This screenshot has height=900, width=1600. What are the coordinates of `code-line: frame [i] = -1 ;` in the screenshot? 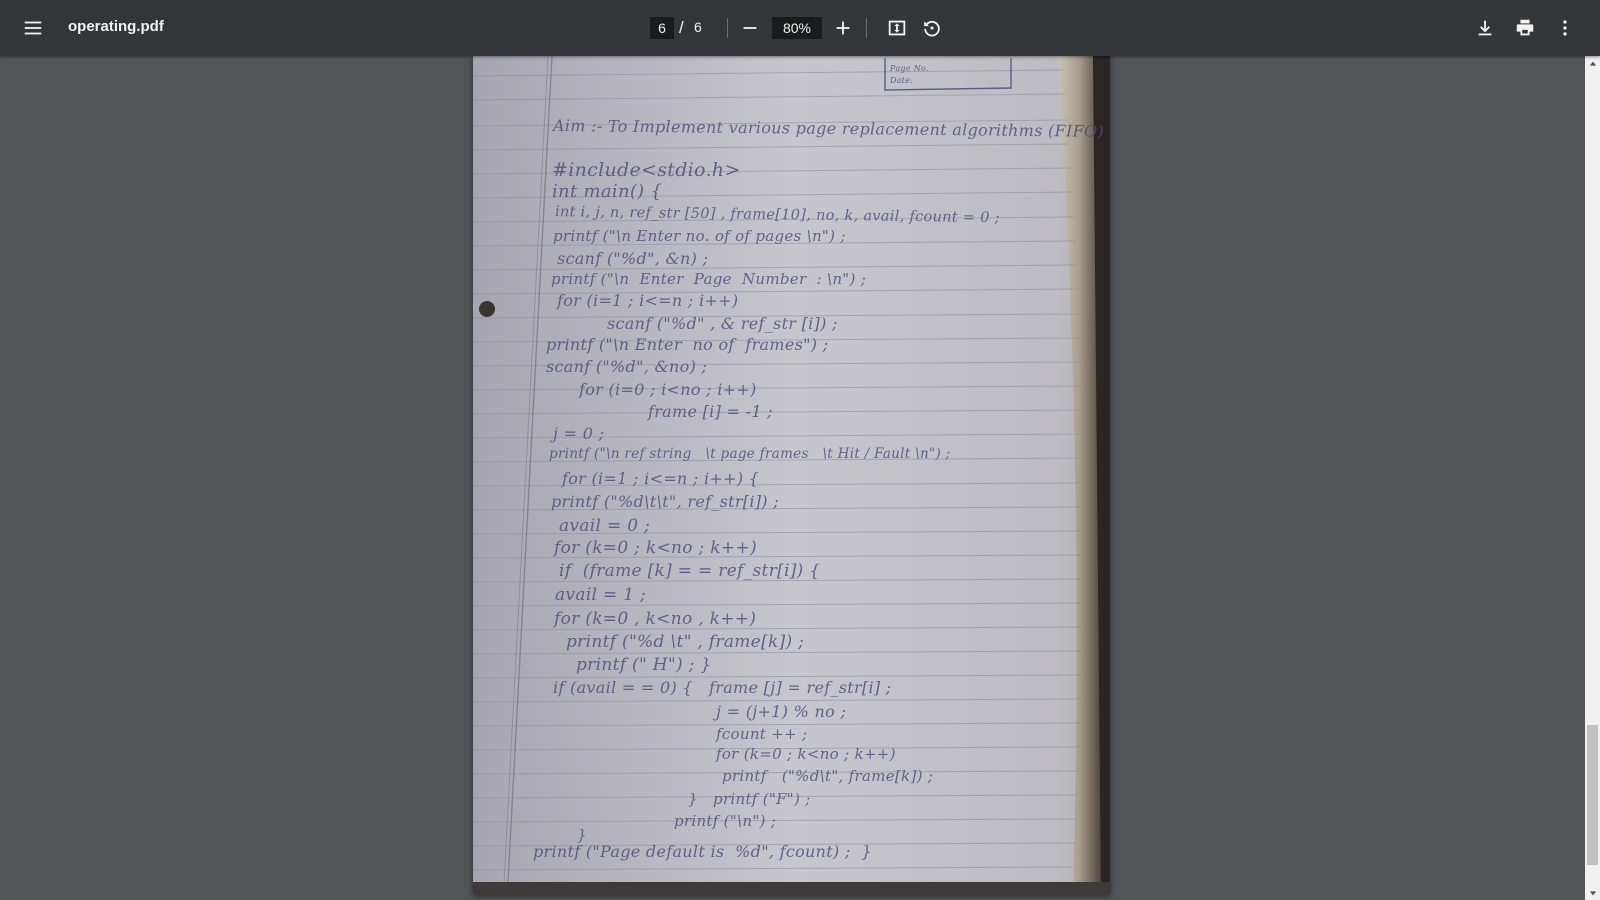 It's located at (710, 411).